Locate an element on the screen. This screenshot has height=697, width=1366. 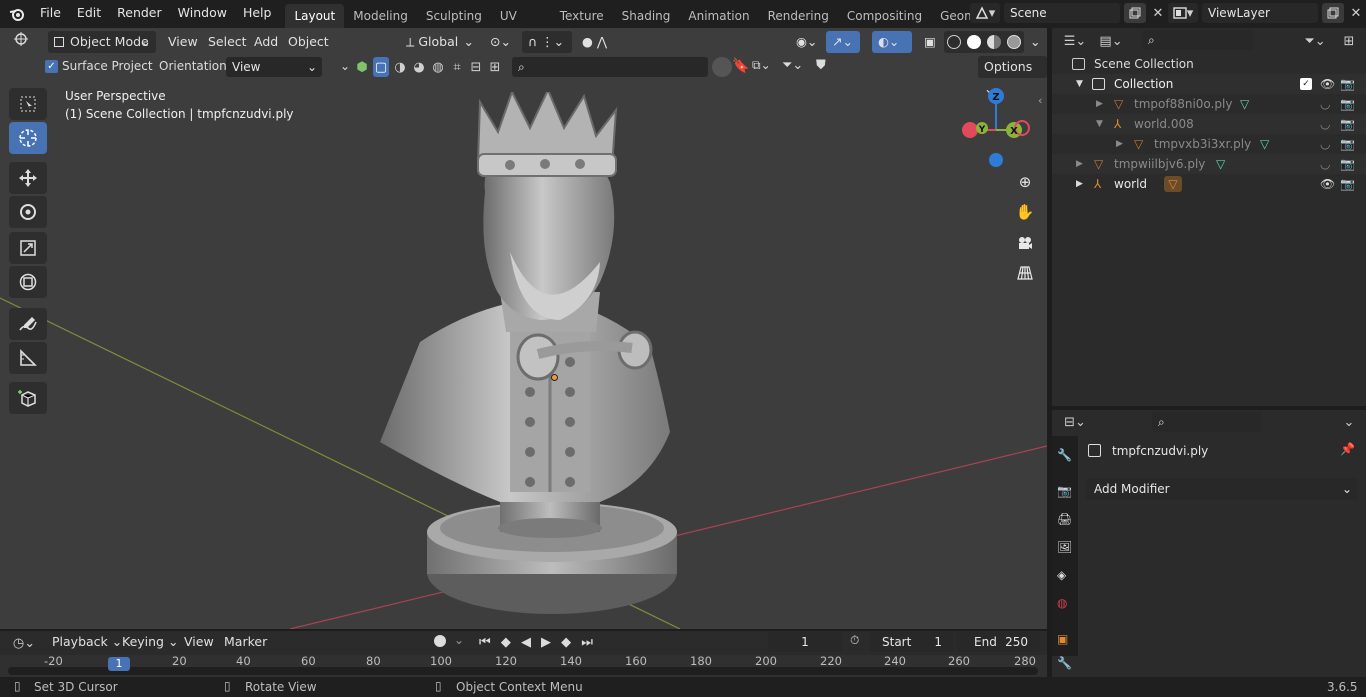
pan-hand-icon: ✋ is located at coordinates (1025, 212).